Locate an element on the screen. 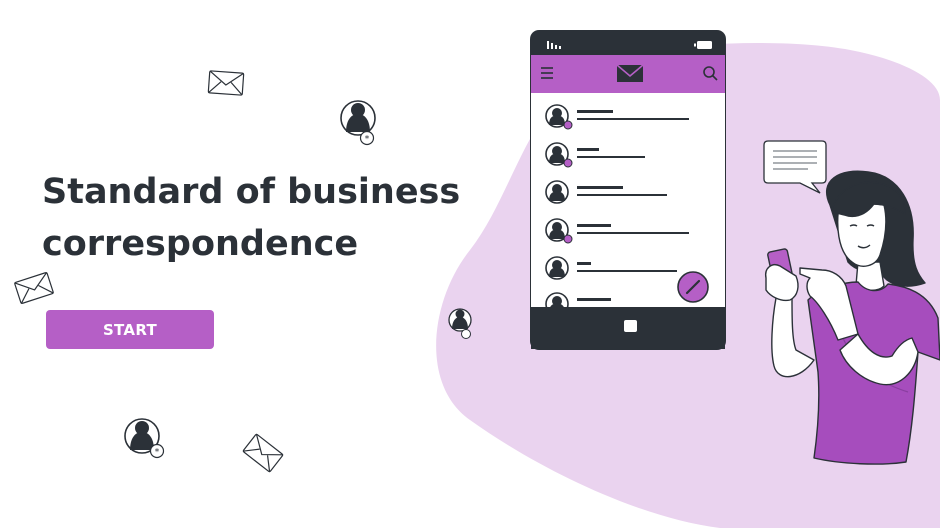  page-title: Standard of business correspondence is located at coordinates (257, 218).